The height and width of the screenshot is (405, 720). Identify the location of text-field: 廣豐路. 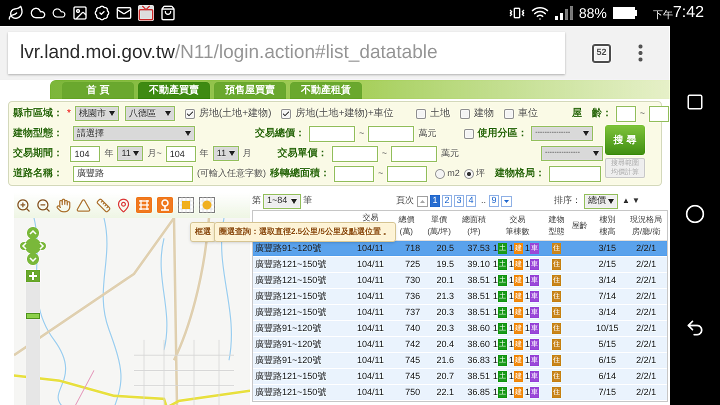
(133, 174).